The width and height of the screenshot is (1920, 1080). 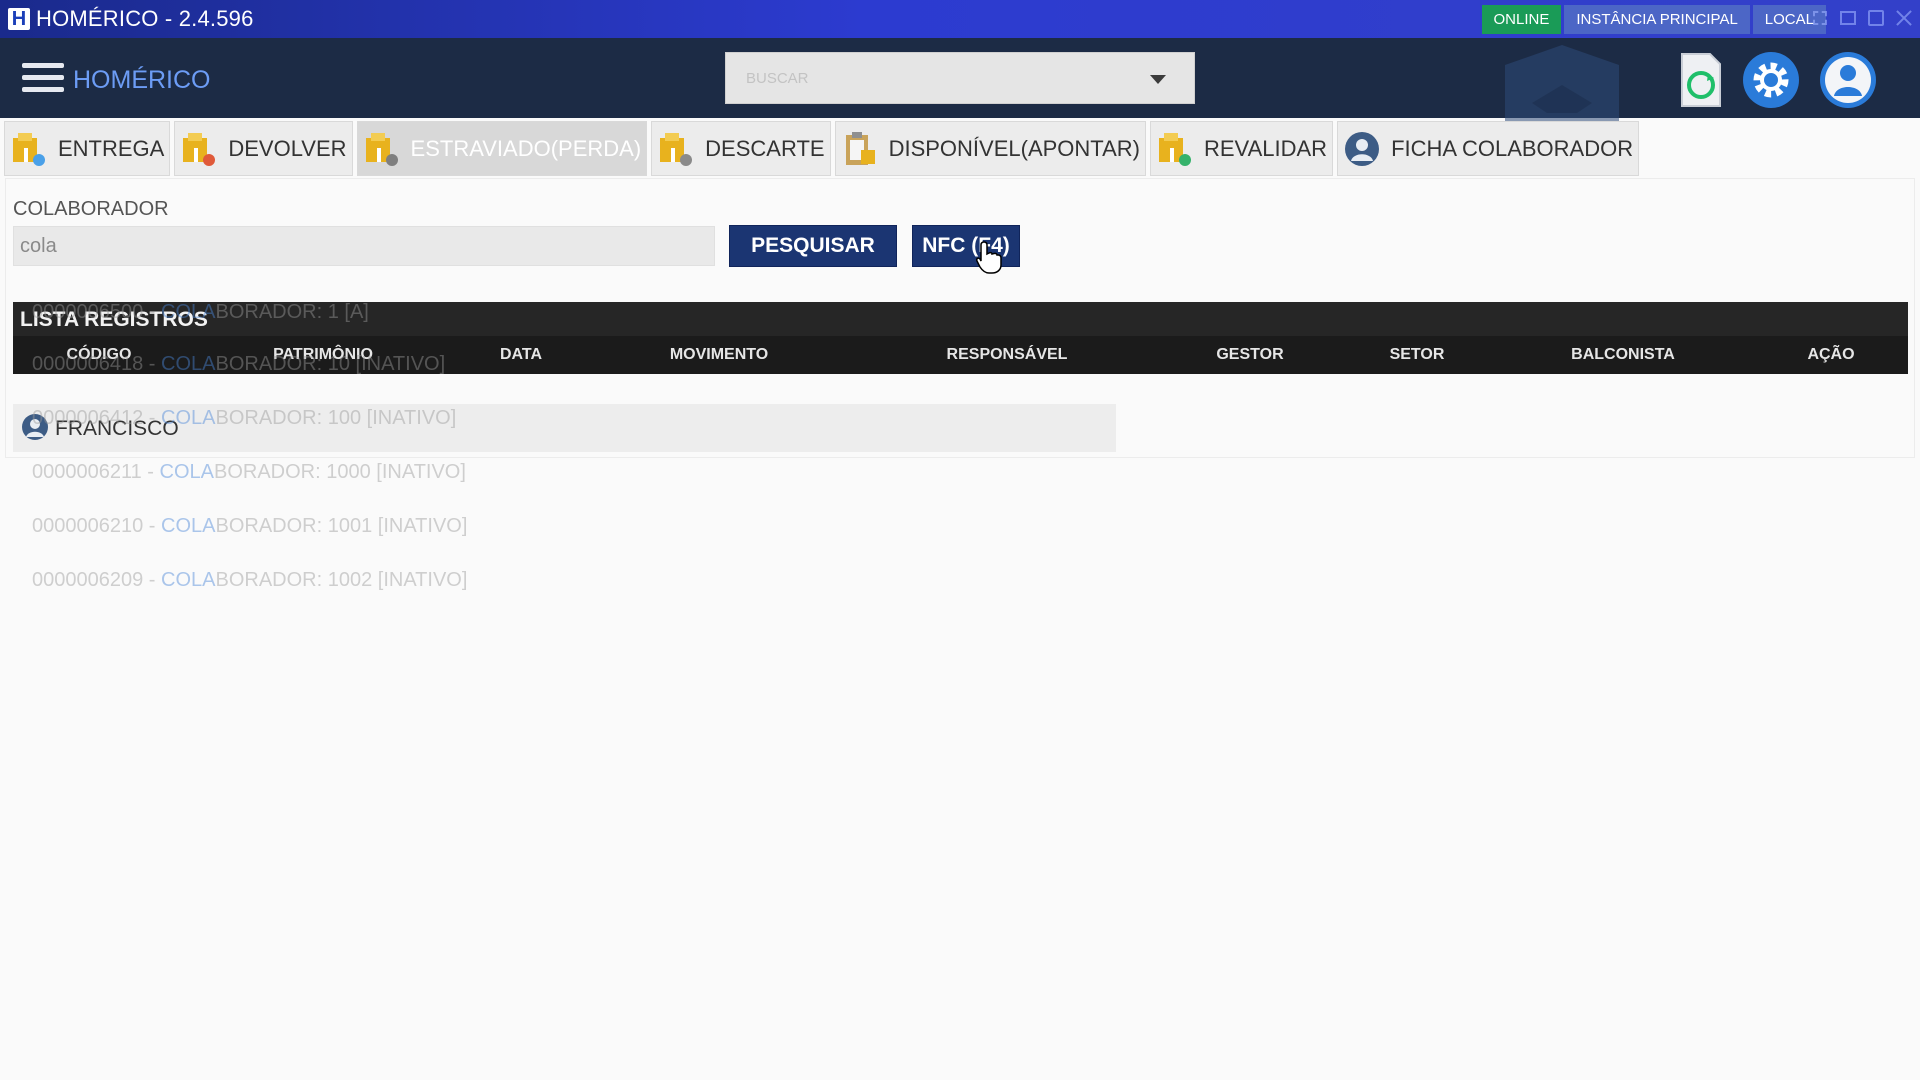 What do you see at coordinates (249, 526) in the screenshot?
I see `list-item: 0000006210 - COLABORADOR: 1001 [INATIVO]` at bounding box center [249, 526].